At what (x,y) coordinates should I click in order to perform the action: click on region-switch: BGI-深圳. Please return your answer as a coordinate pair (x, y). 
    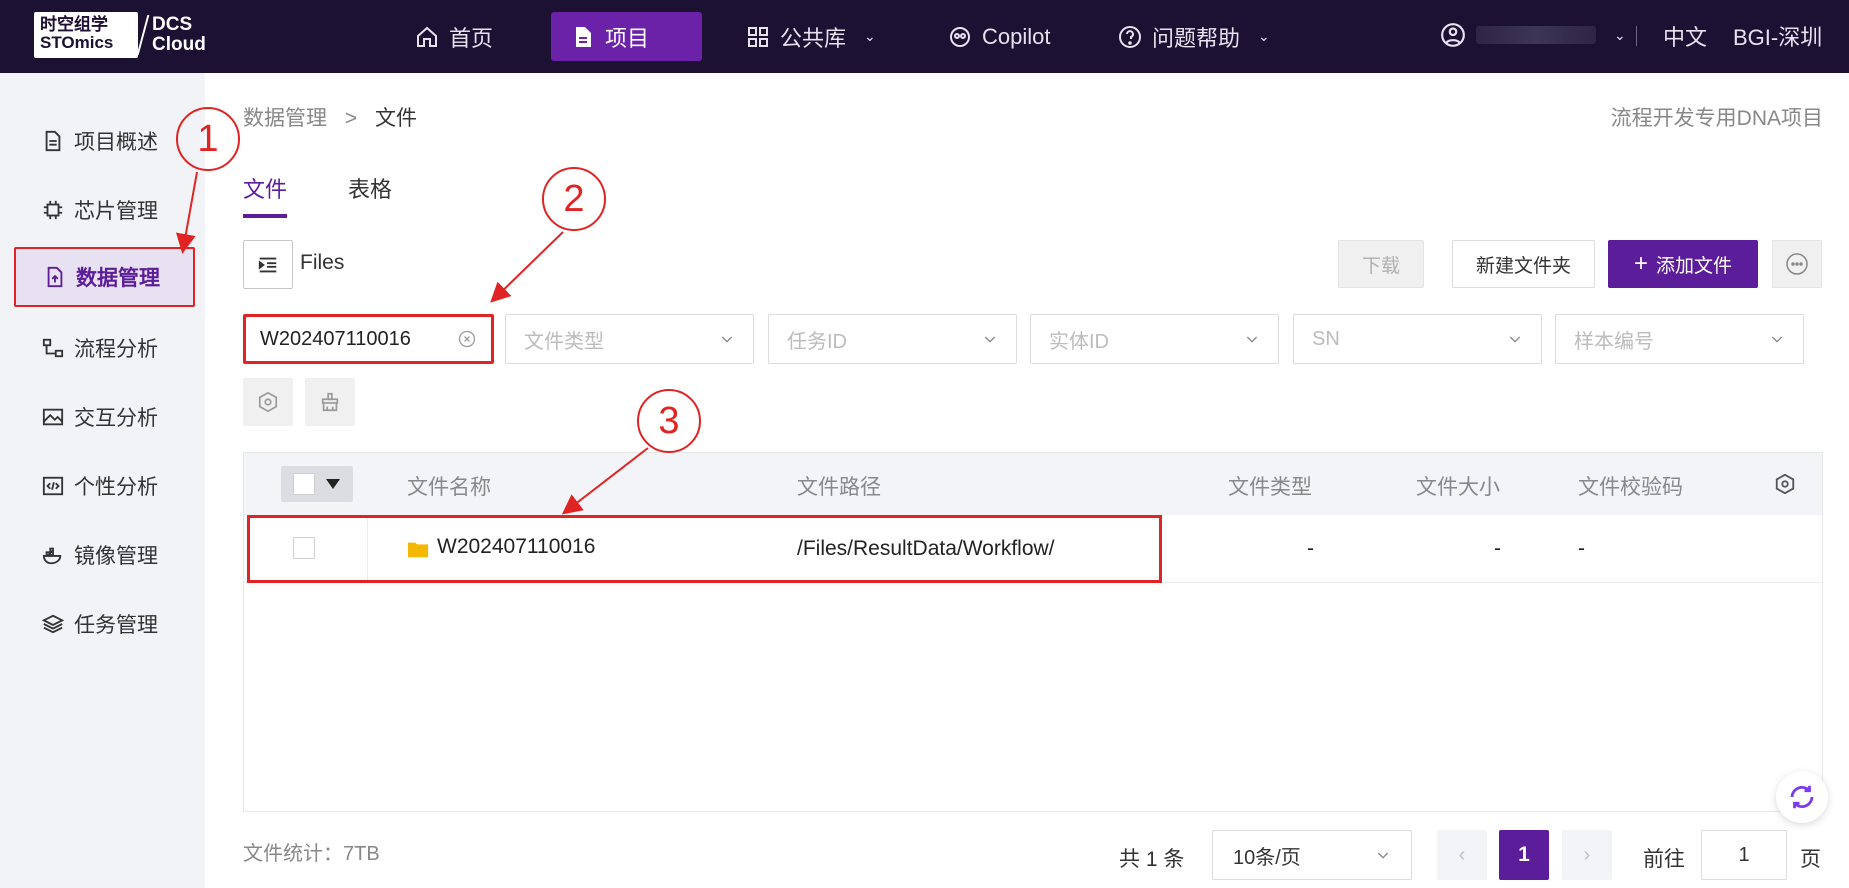
    Looking at the image, I should click on (1777, 36).